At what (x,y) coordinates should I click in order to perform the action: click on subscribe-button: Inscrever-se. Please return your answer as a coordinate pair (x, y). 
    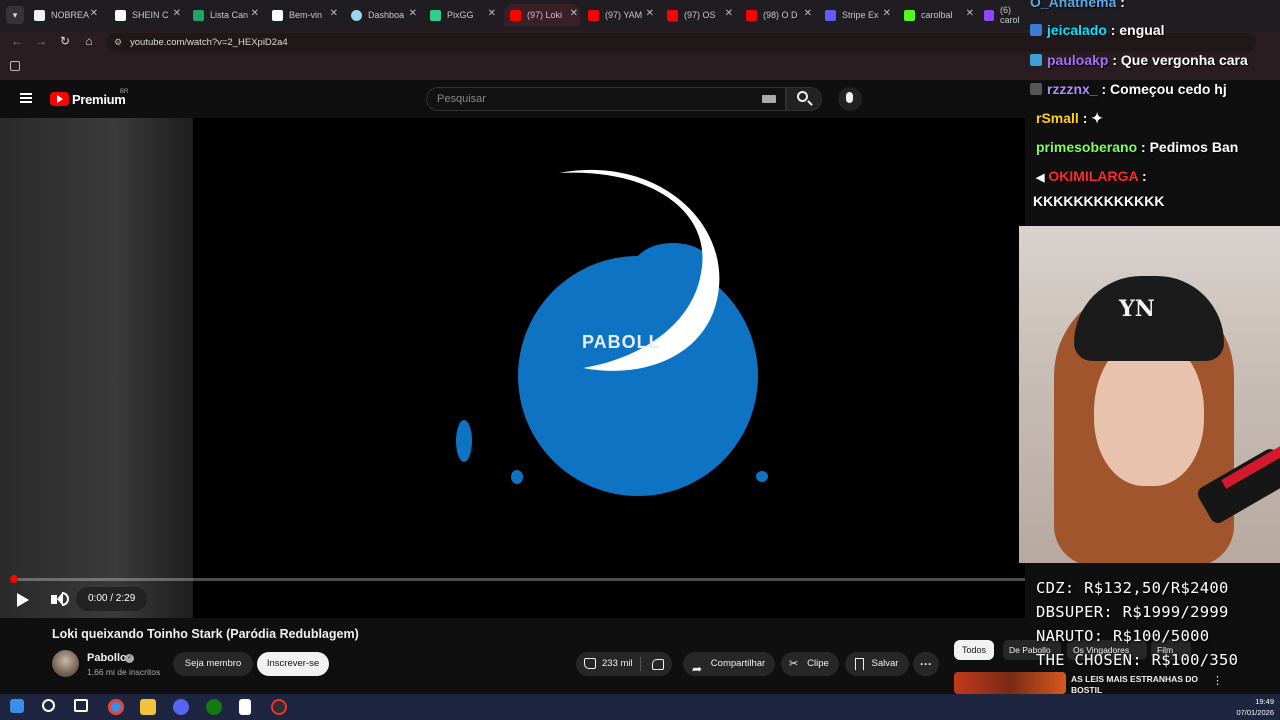
    Looking at the image, I should click on (293, 664).